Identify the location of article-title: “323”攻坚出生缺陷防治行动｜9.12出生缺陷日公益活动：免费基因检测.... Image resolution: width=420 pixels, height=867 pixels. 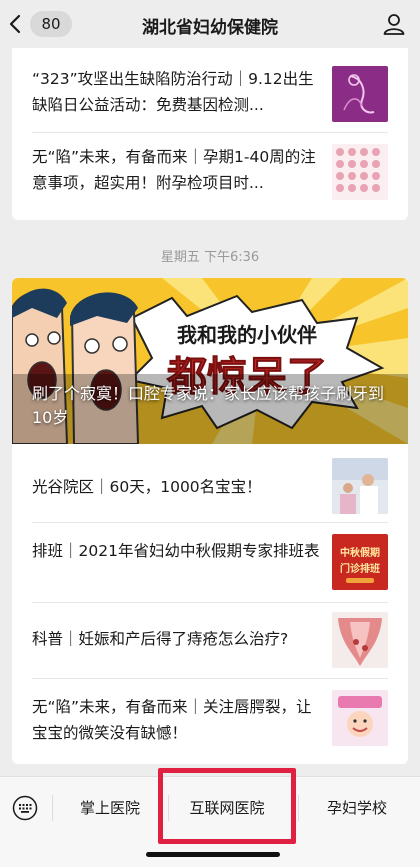
(173, 92).